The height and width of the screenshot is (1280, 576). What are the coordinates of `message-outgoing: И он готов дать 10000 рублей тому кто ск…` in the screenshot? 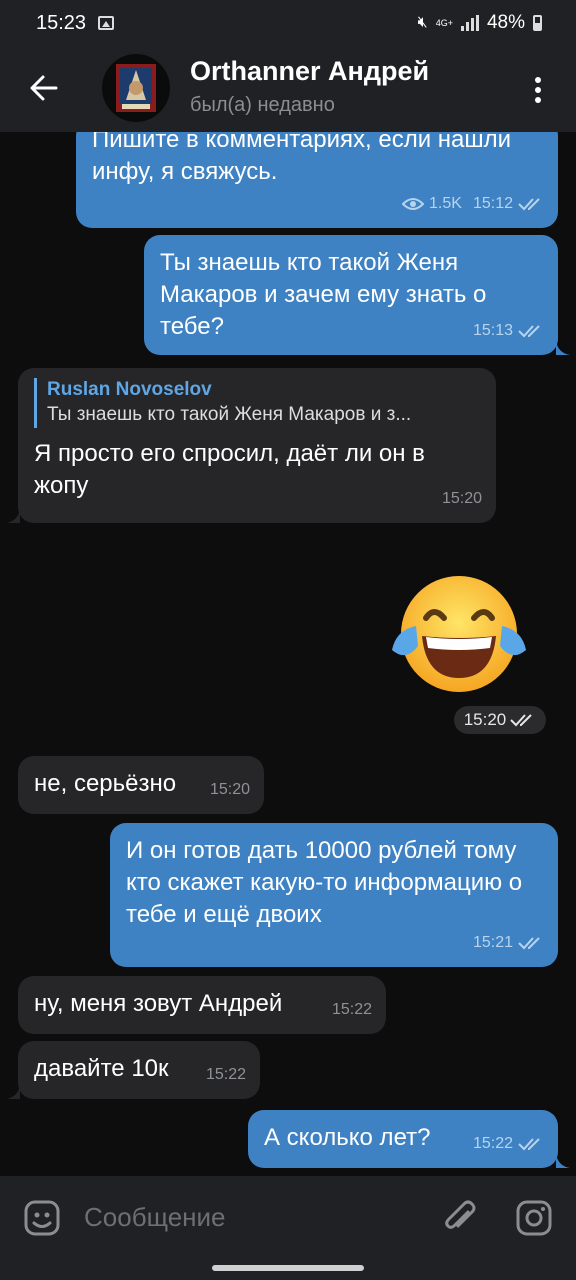 It's located at (334, 895).